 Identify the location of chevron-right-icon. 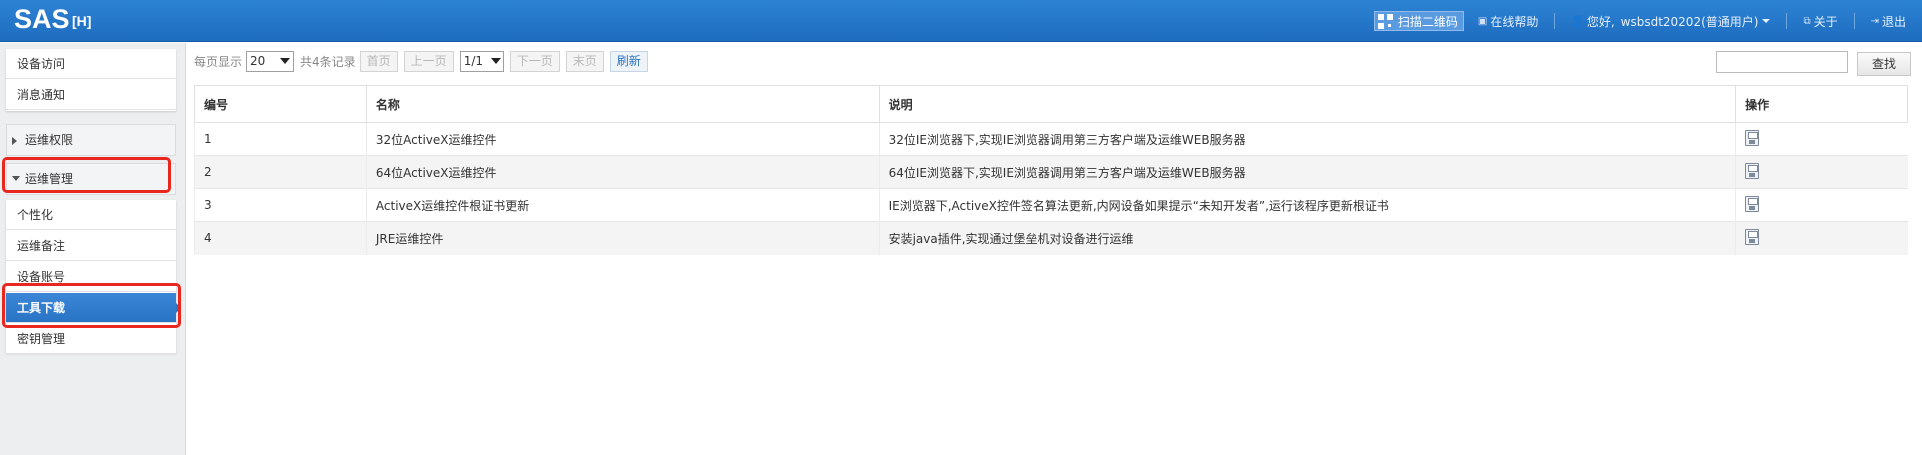
(14, 141).